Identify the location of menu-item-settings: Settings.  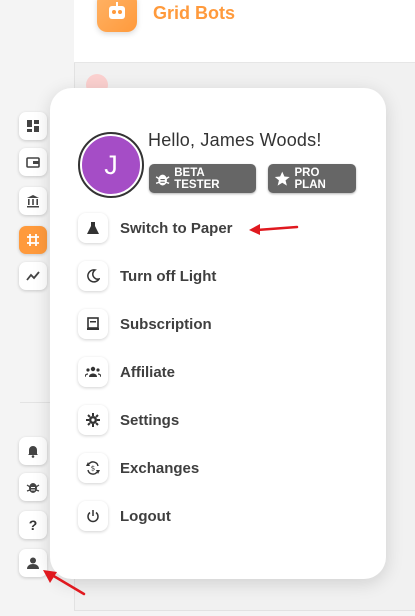
(128, 420).